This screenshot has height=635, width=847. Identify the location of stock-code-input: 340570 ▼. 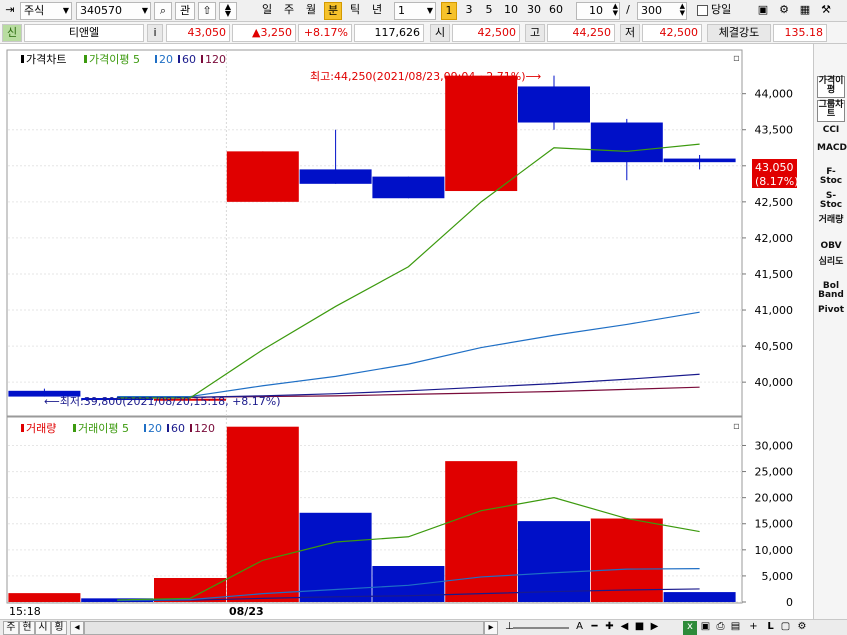
(113, 11).